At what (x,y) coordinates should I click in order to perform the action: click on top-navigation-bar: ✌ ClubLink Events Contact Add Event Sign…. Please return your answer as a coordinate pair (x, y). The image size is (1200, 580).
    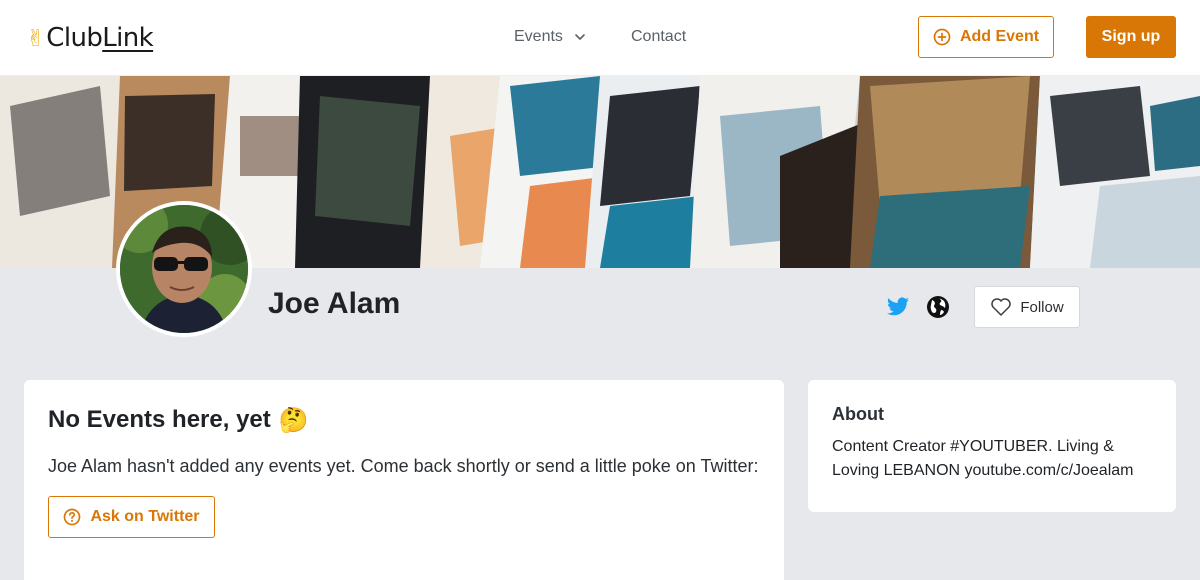
    Looking at the image, I should click on (600, 38).